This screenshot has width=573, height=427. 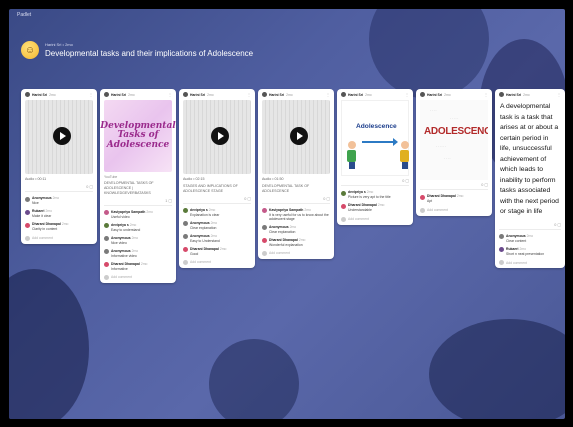 I want to click on comment-text: Picture is very apt to the title, so click(x=369, y=197).